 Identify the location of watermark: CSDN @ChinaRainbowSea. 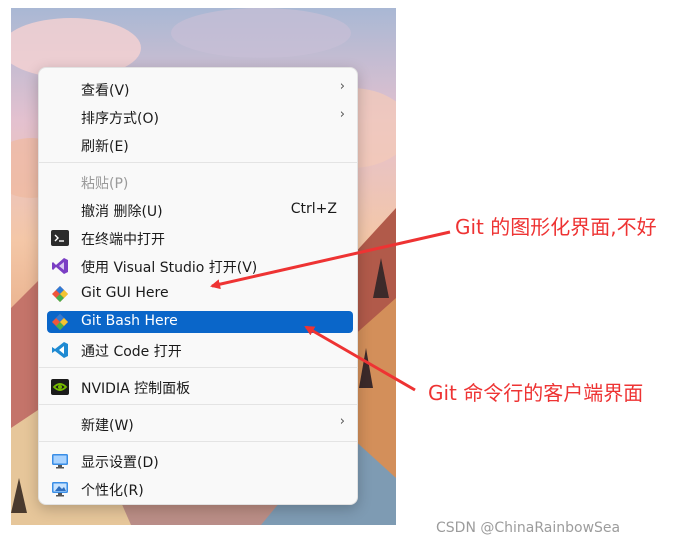
(528, 528).